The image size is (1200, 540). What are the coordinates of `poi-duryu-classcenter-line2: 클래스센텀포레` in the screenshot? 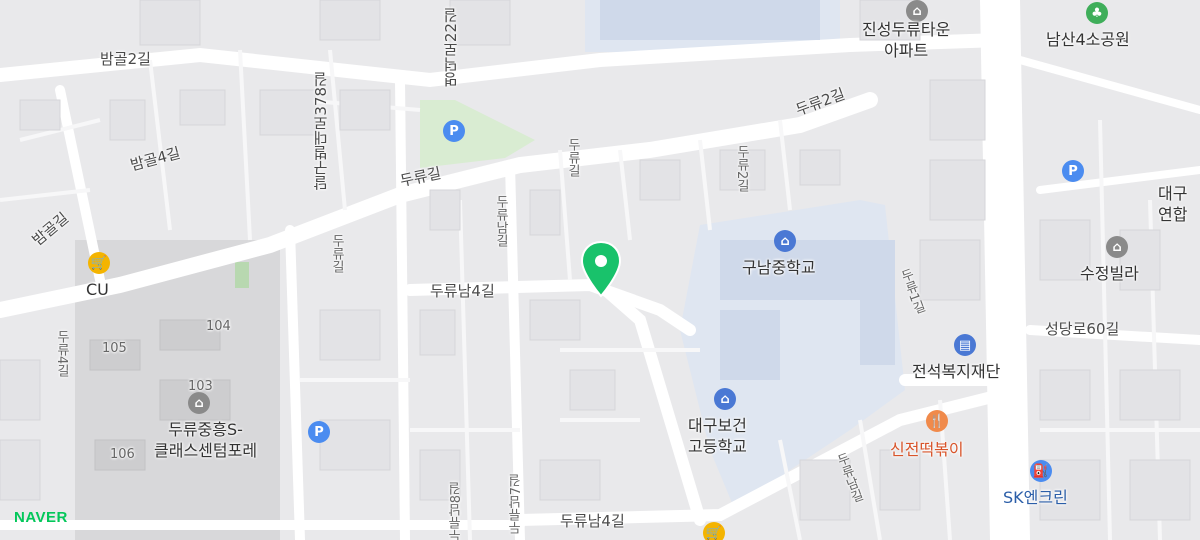 It's located at (206, 450).